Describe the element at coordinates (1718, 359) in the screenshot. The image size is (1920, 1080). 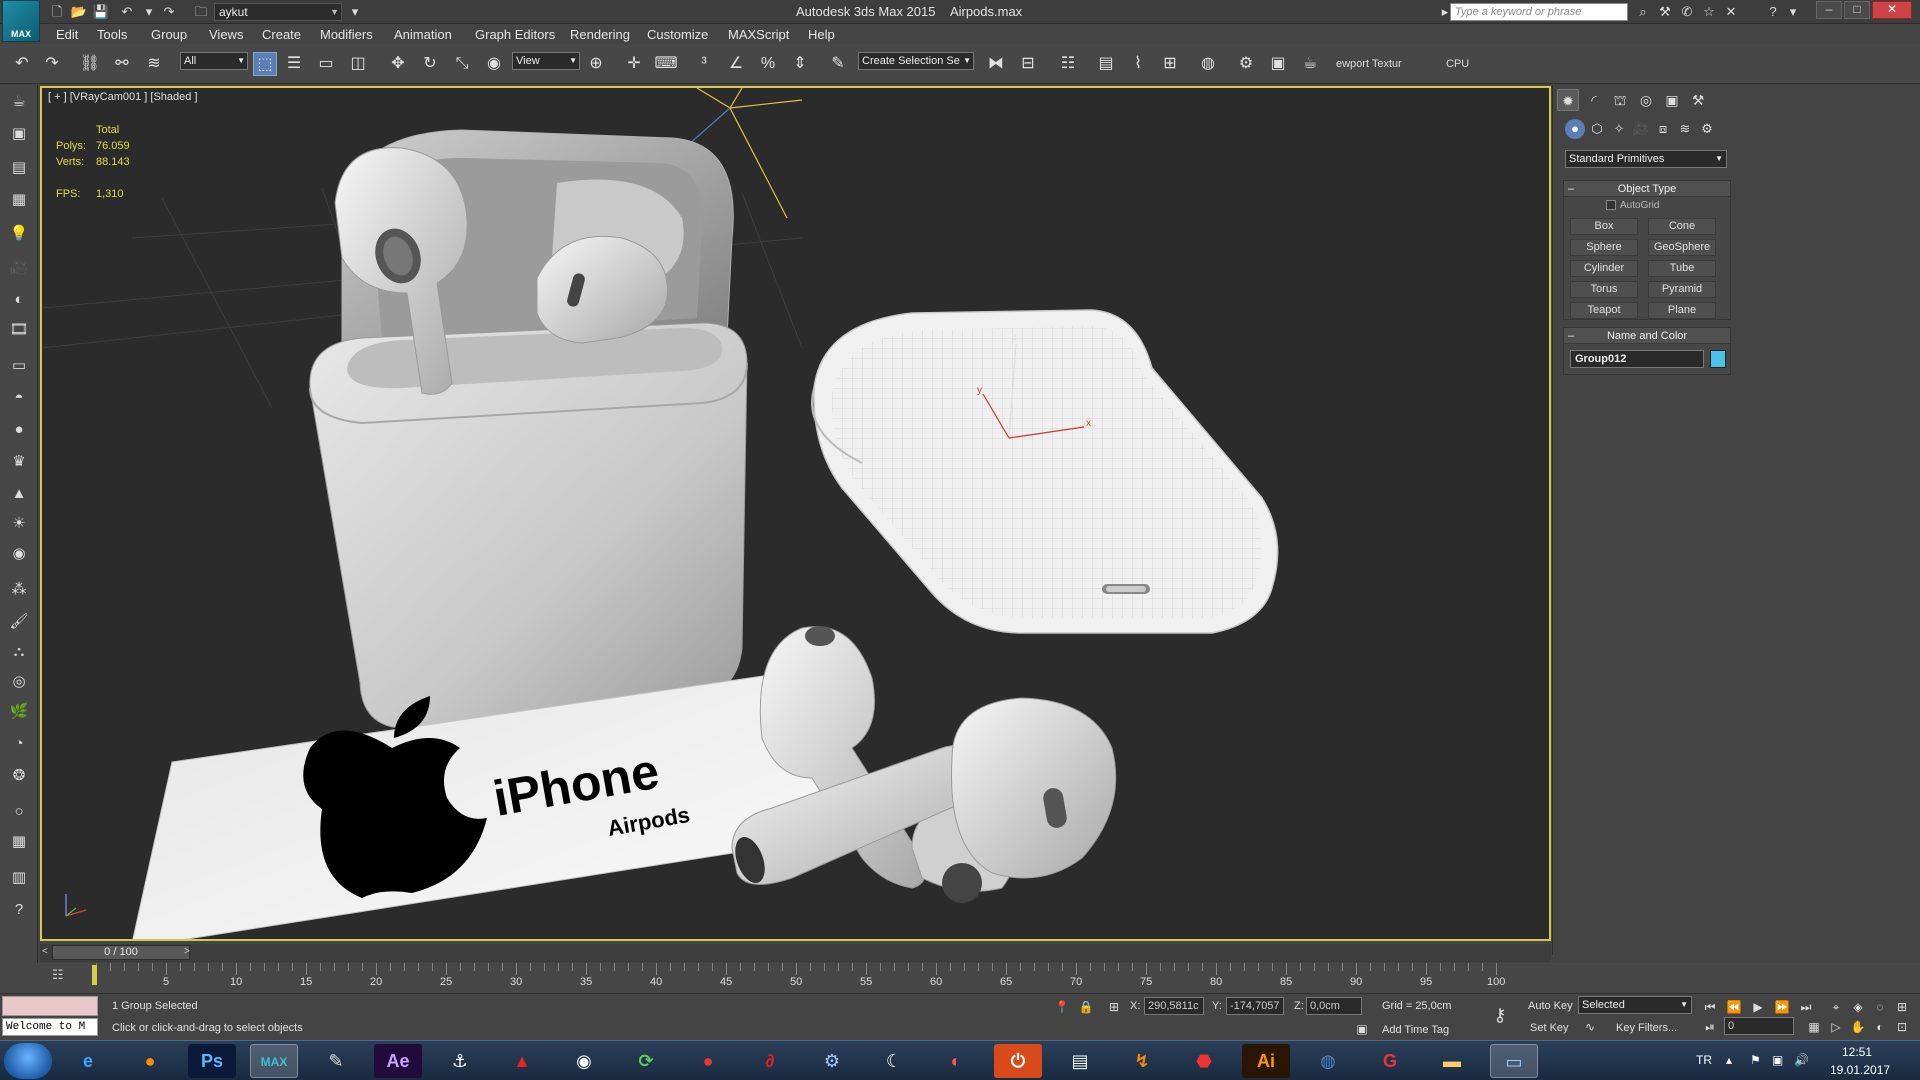
I see `object-color-swatch` at that location.